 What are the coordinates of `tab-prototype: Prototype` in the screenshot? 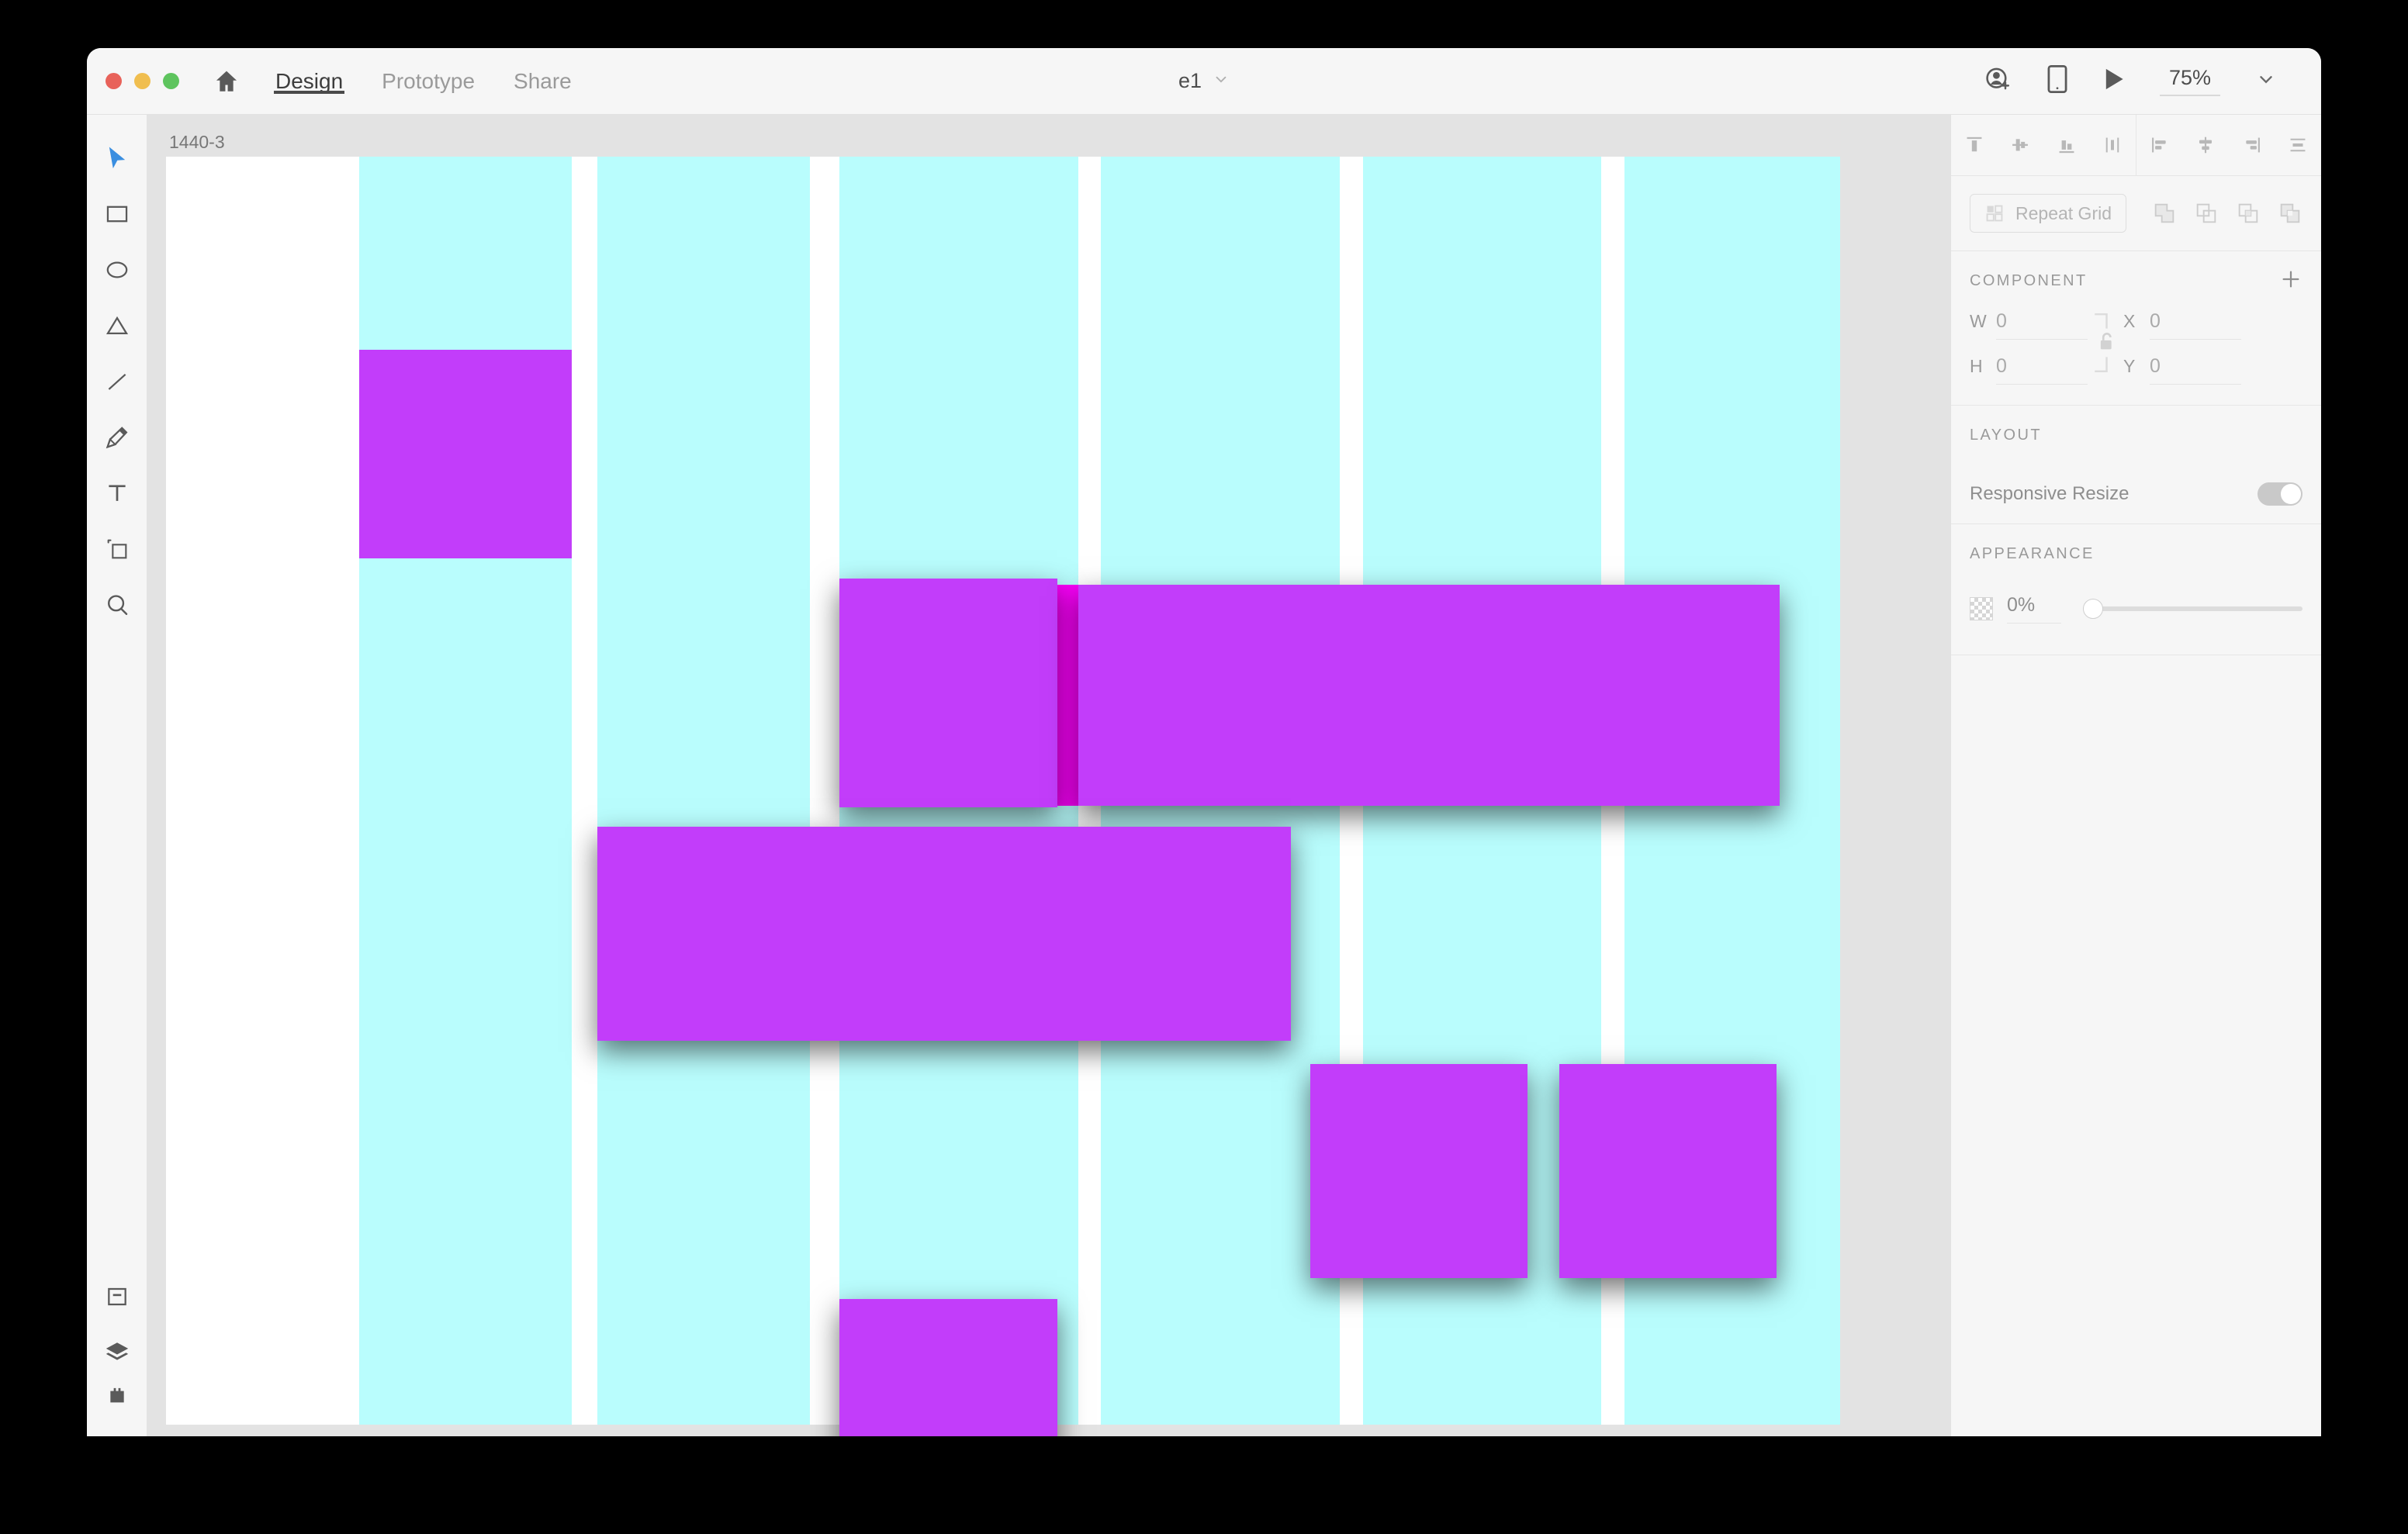 It's located at (428, 81).